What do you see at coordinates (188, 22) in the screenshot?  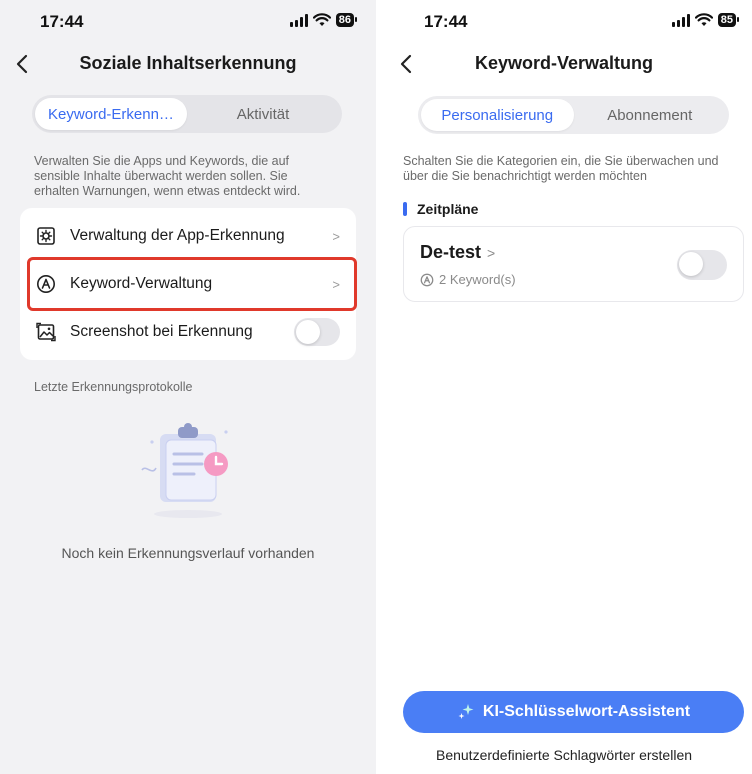 I see `status-bar: 17:44 86` at bounding box center [188, 22].